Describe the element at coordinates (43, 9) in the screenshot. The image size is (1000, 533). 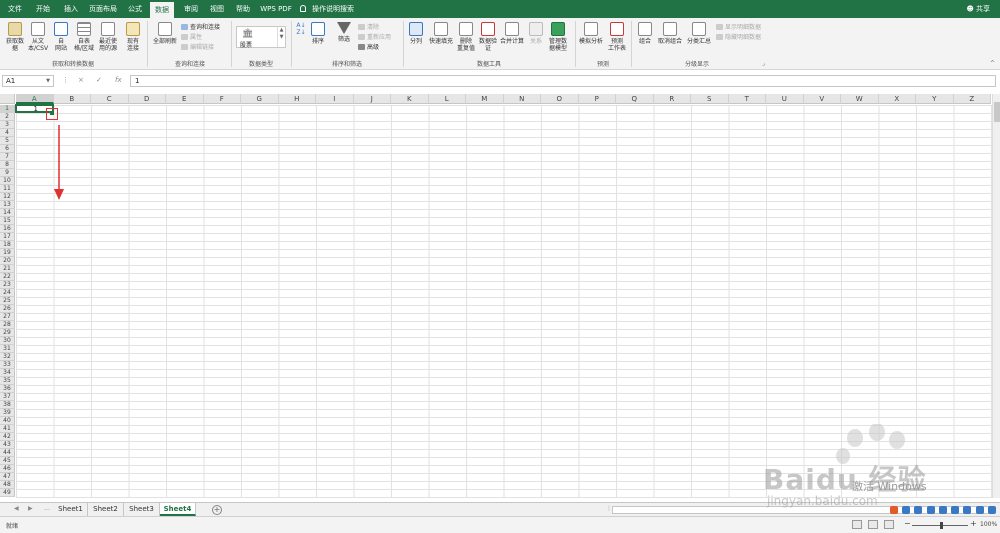
I see `tab-home: 开始` at that location.